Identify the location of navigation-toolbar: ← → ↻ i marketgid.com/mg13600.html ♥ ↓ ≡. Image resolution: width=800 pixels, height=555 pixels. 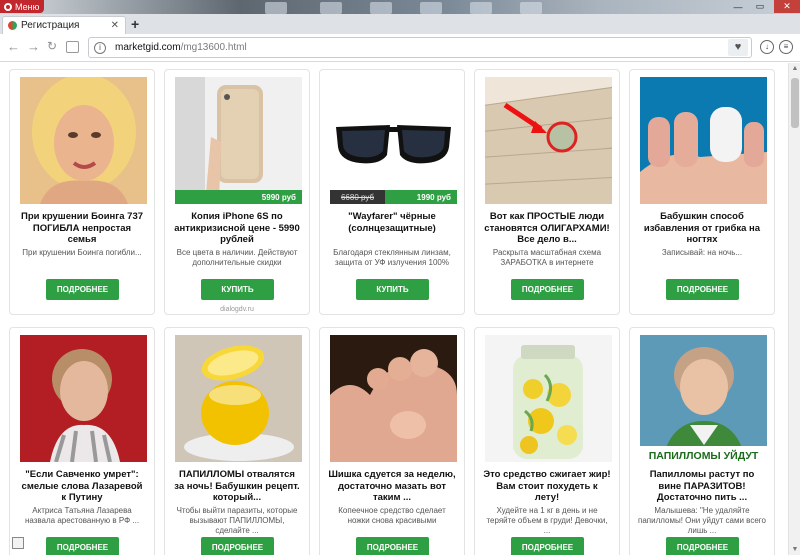
(400, 48).